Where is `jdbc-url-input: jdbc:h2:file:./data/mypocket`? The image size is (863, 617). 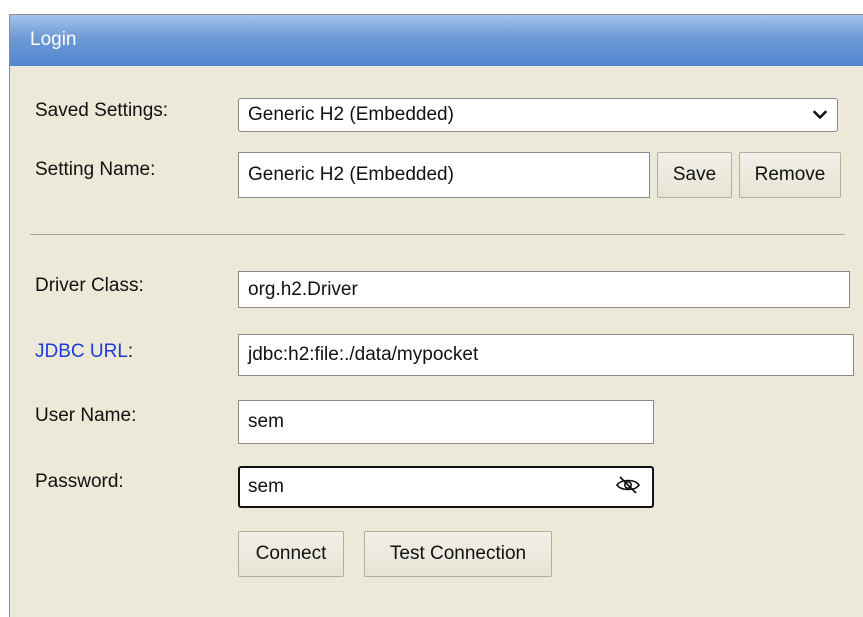
jdbc-url-input: jdbc:h2:file:./data/mypocket is located at coordinates (546, 355).